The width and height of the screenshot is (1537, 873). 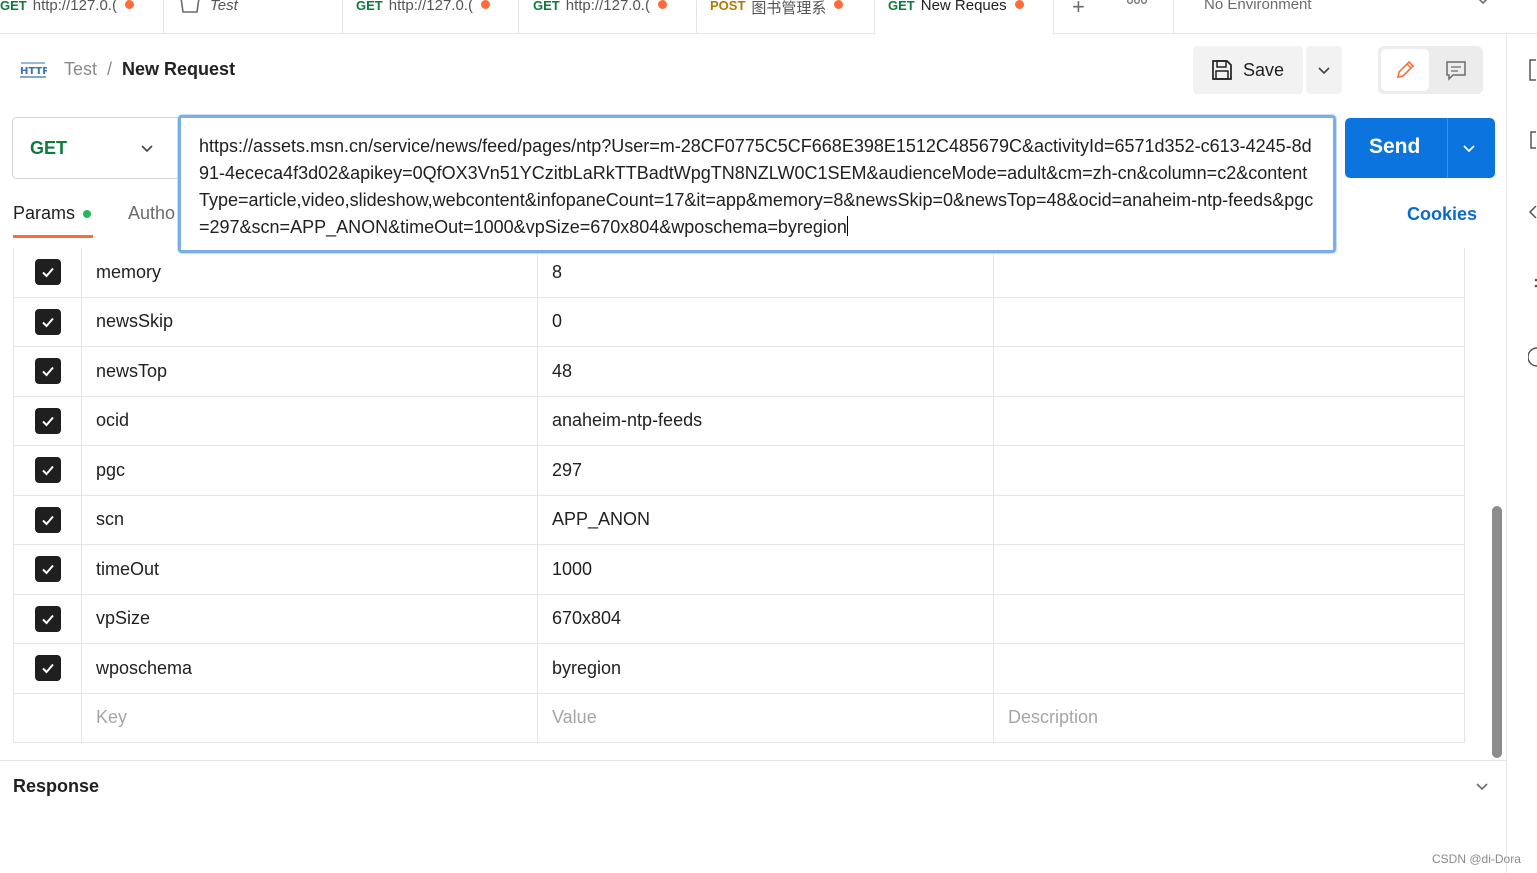 I want to click on breadcrumb: Test / New Request, so click(x=149, y=69).